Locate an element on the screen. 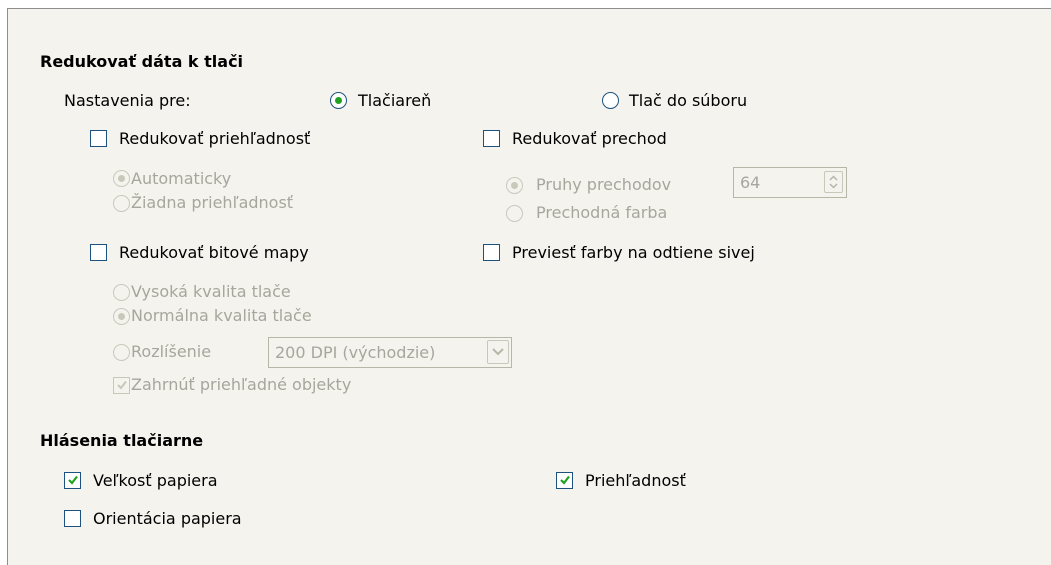 The image size is (1051, 565). warn-paper-size-checkbox is located at coordinates (72, 480).